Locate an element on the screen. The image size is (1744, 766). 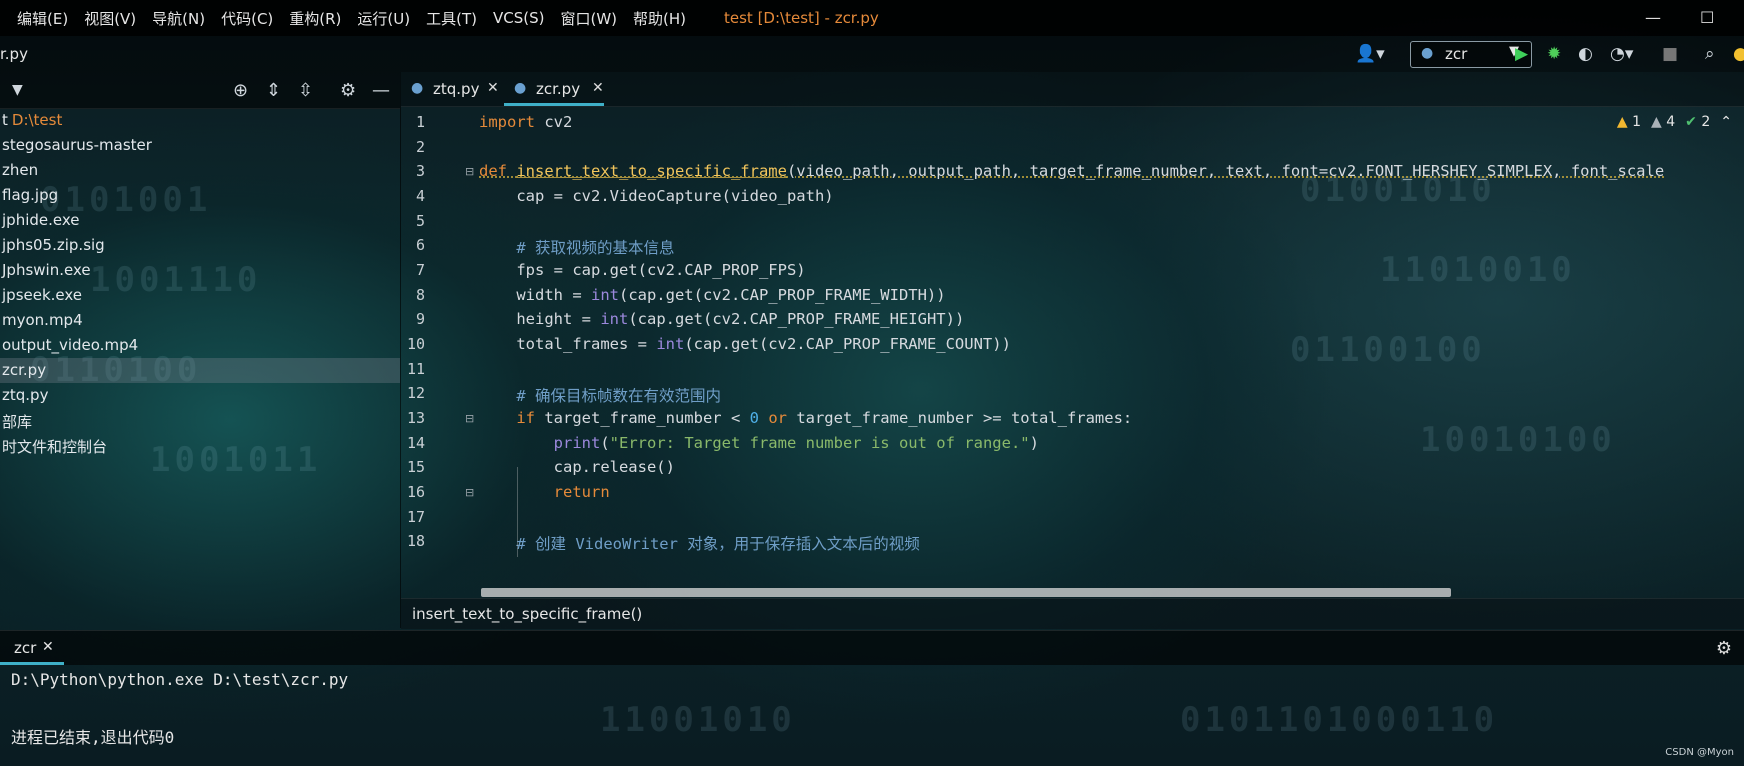
line-number: 3 is located at coordinates (420, 171).